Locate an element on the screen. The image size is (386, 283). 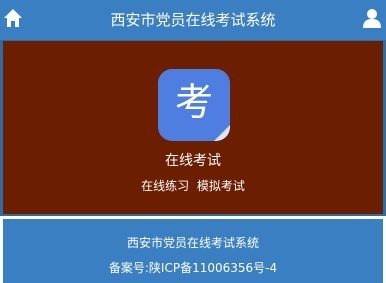
exam-glyph: 考 is located at coordinates (193, 102).